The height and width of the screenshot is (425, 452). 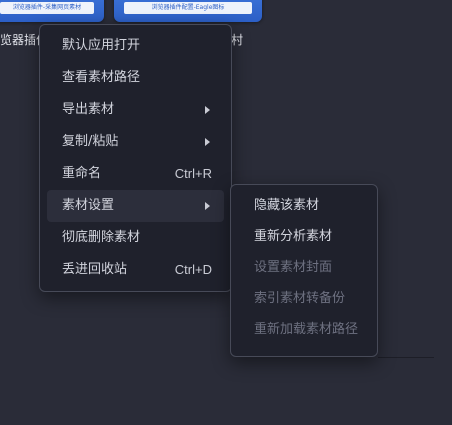 What do you see at coordinates (135, 110) in the screenshot?
I see `menu-item-export: 导出素材` at bounding box center [135, 110].